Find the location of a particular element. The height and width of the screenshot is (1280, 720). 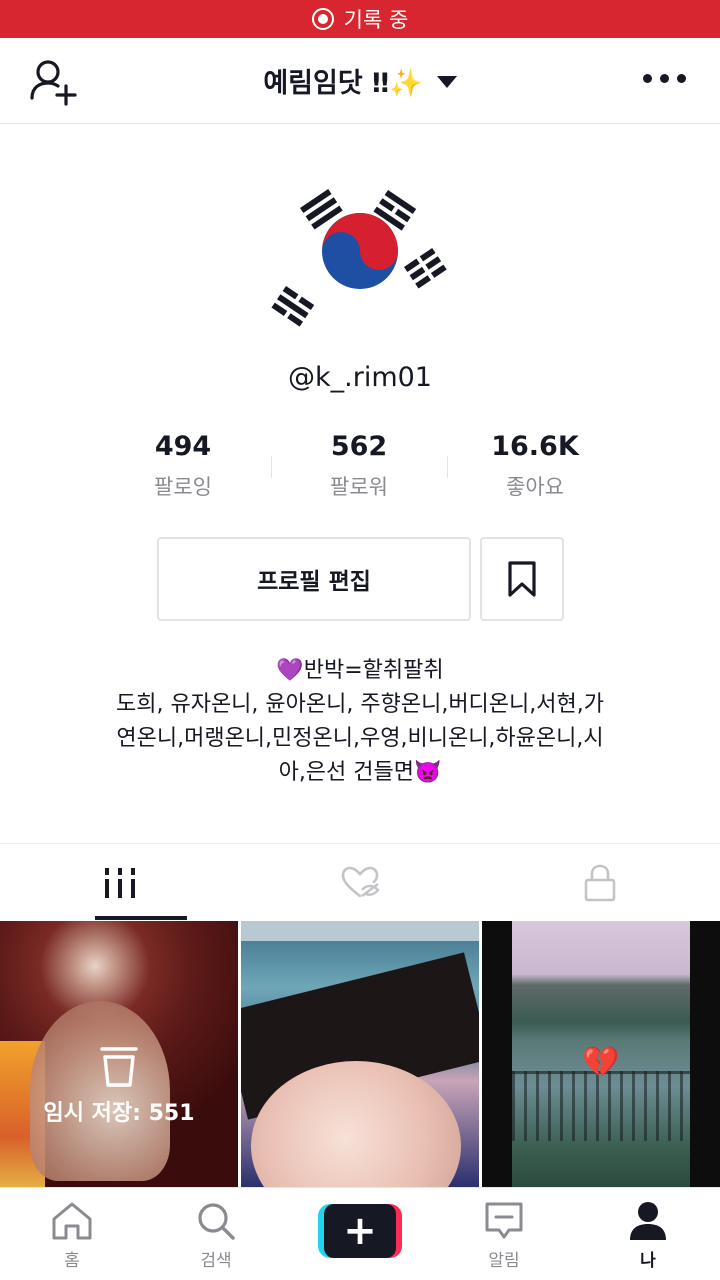

recording-label: 기록 중 is located at coordinates (376, 20).